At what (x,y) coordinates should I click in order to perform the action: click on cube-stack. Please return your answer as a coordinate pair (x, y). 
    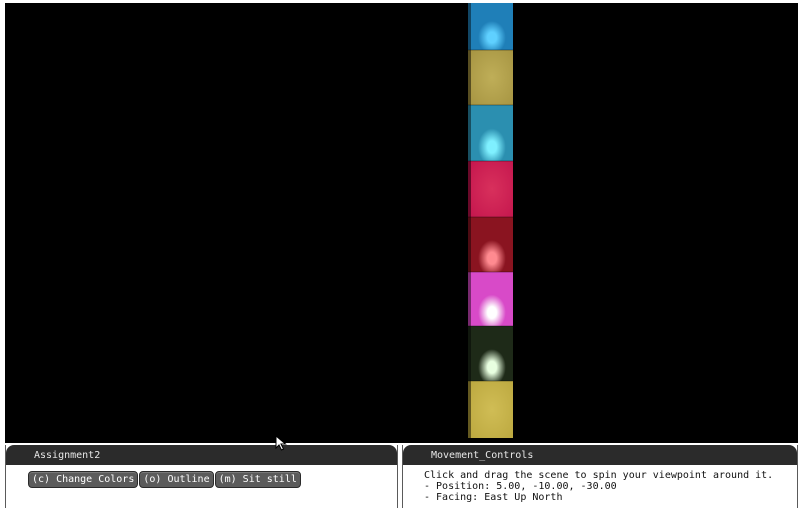
    Looking at the image, I should click on (490, 220).